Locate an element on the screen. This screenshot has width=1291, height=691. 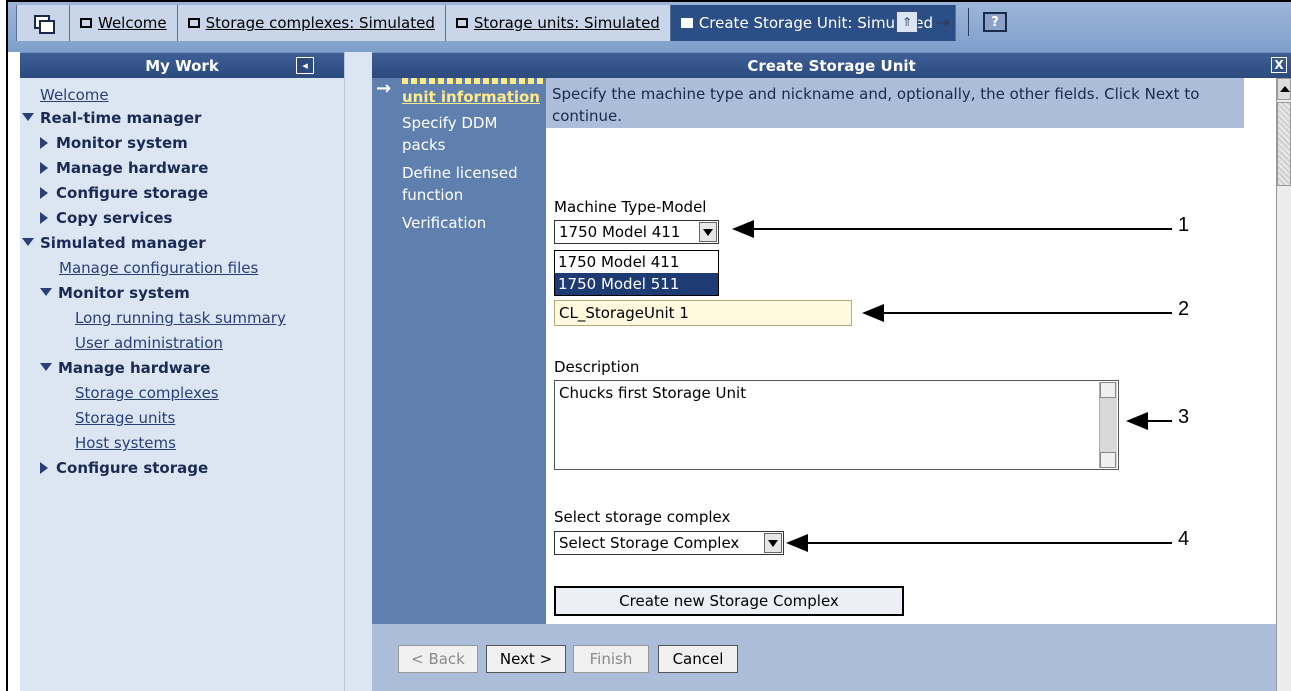
page-scrollbar is located at coordinates (1283, 384).